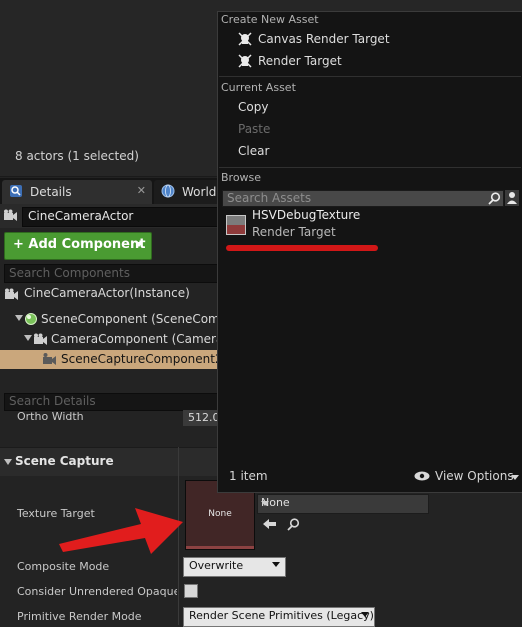 Image resolution: width=522 pixels, height=627 pixels. Describe the element at coordinates (8, 462) in the screenshot. I see `collapse-arrow-icon` at that location.